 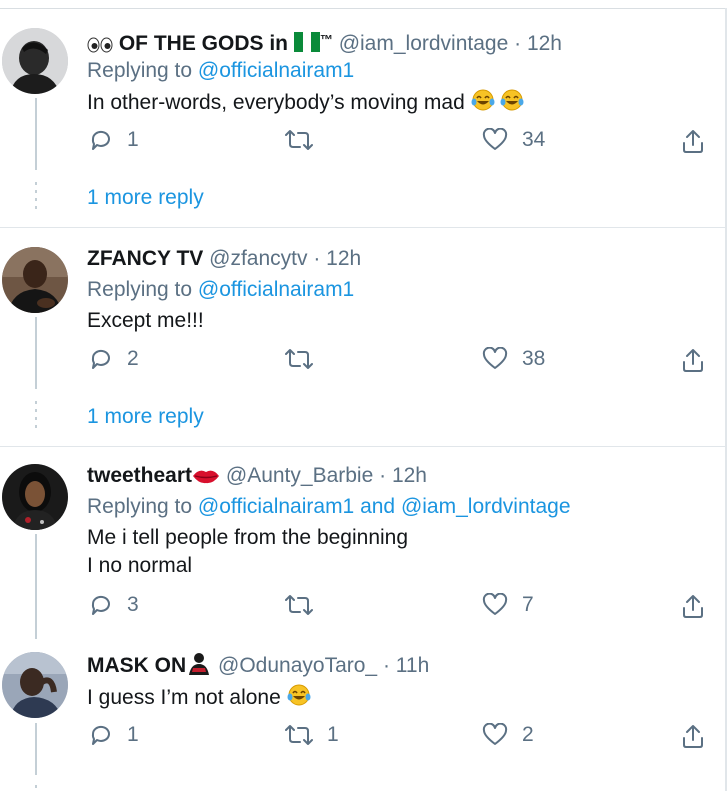 I want to click on like-button: 38, so click(x=513, y=359).